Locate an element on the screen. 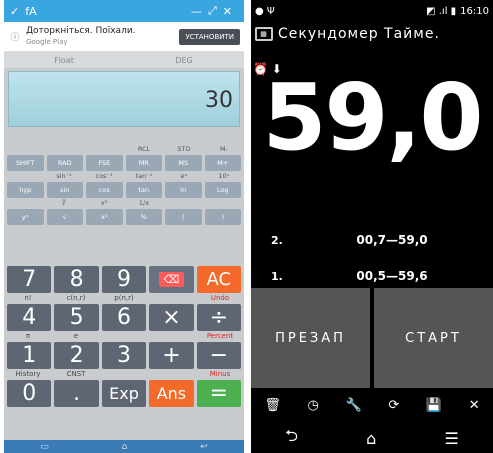 The image size is (493, 453). divide-key: ÷ is located at coordinates (219, 317).